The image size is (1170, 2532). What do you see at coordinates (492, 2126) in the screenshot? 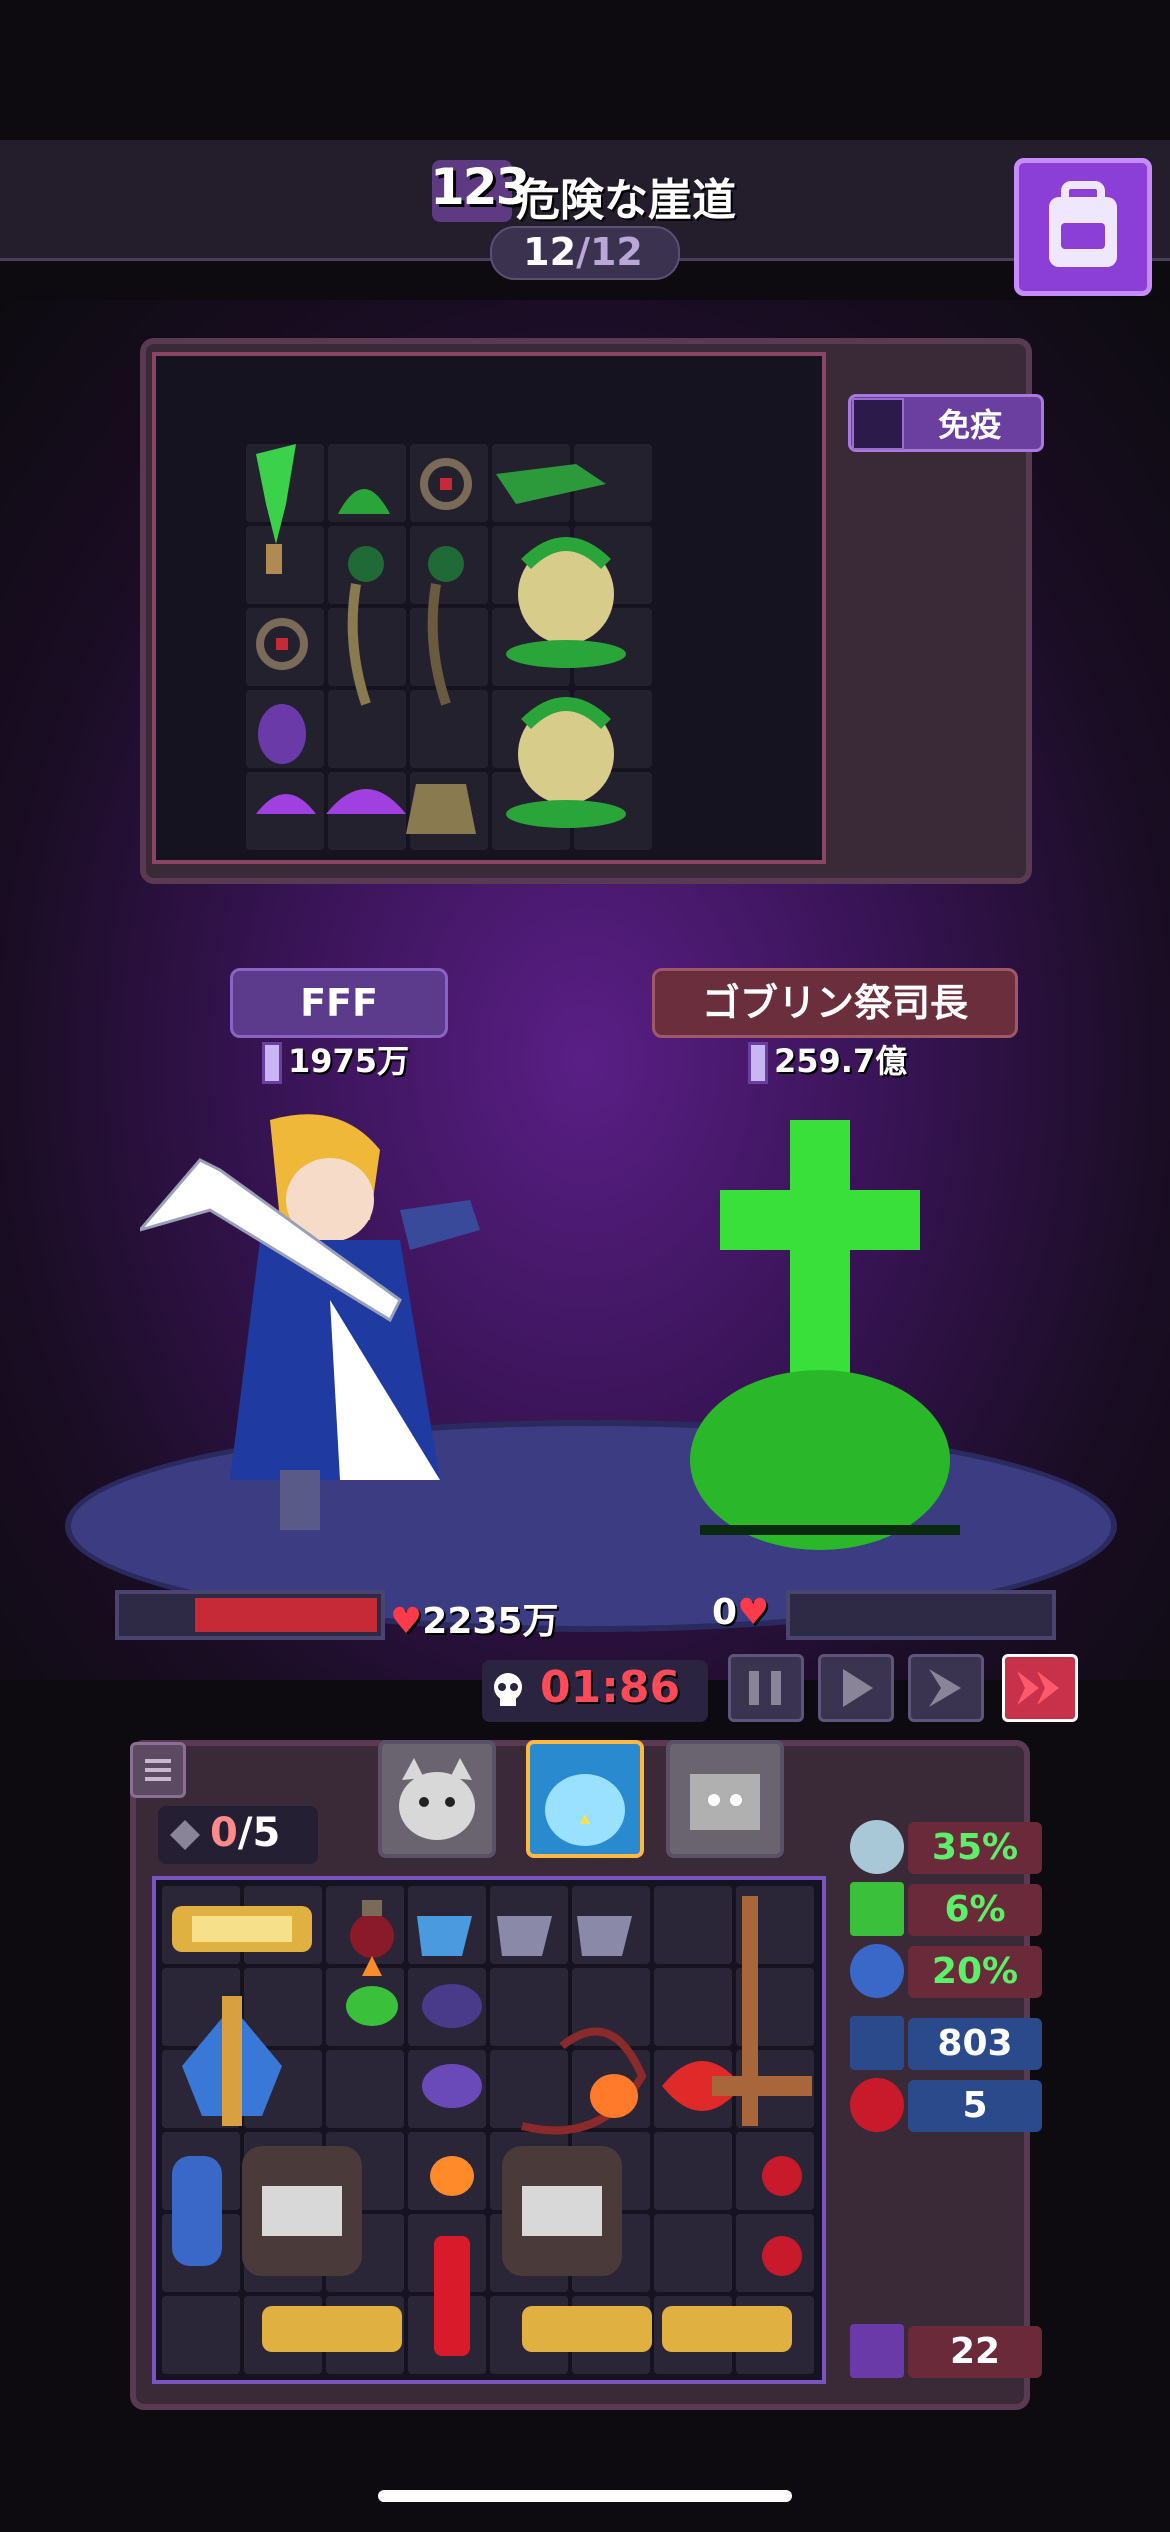
I see `player-items` at bounding box center [492, 2126].